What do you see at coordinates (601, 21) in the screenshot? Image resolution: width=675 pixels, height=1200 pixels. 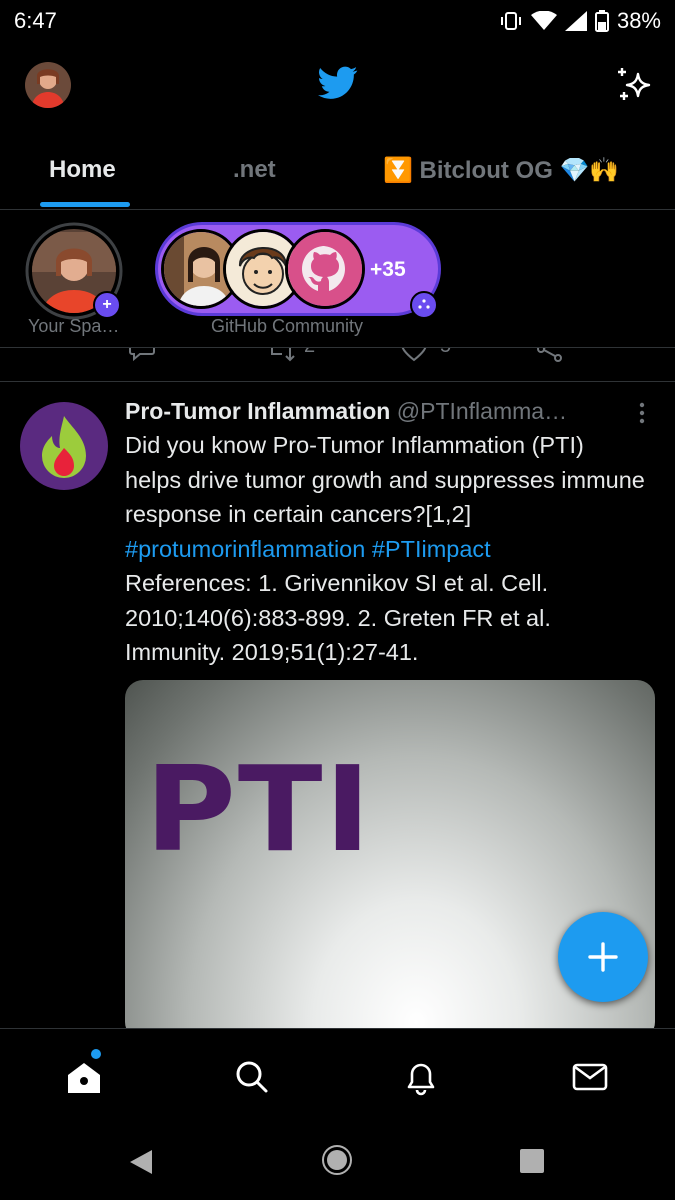 I see `battery-icon` at bounding box center [601, 21].